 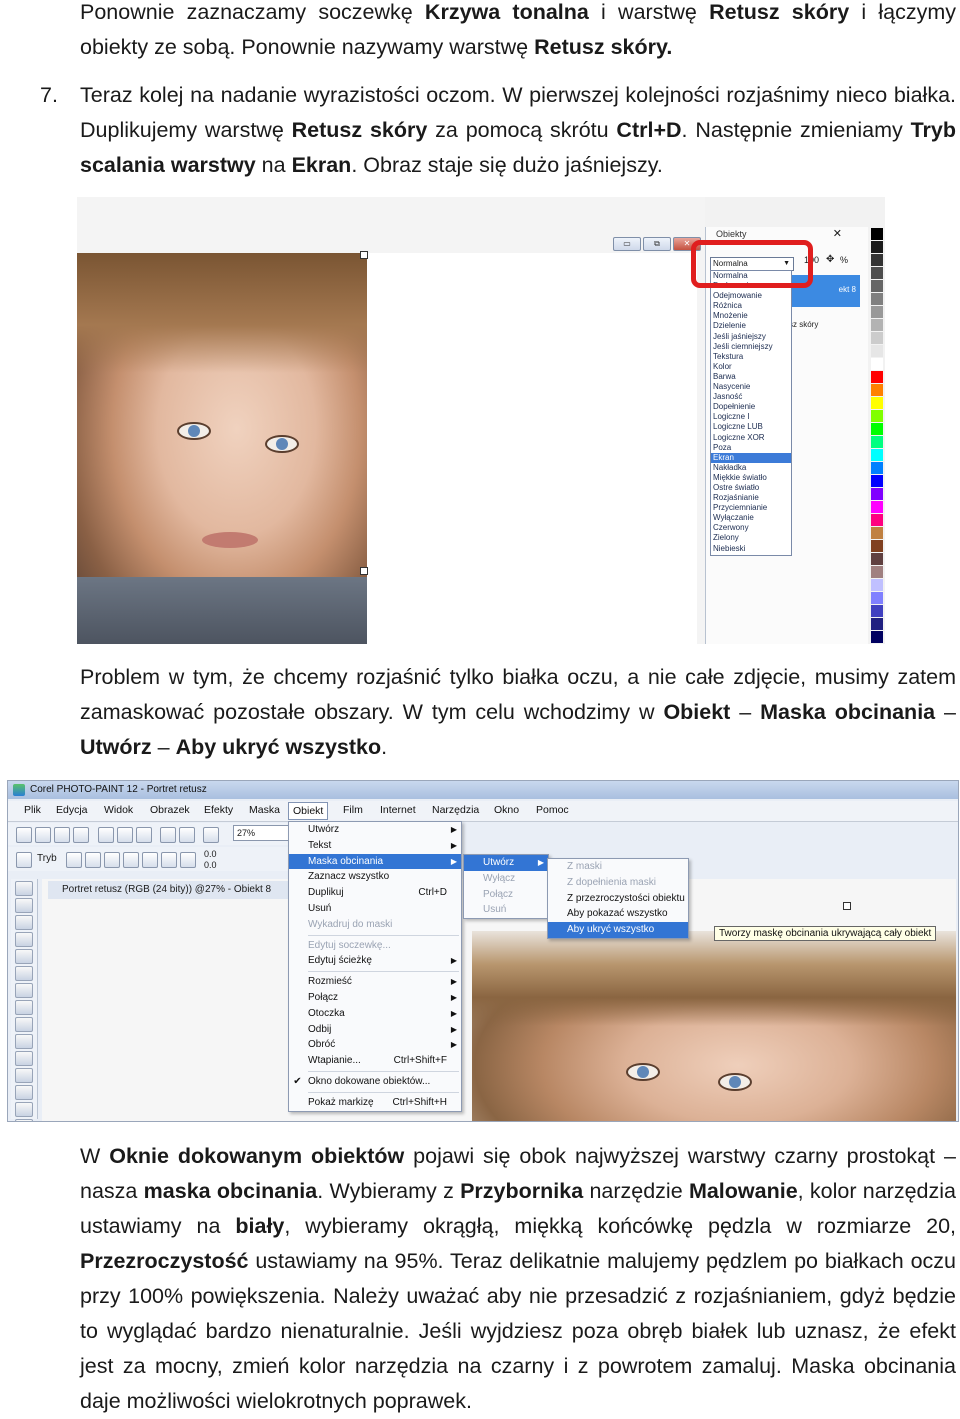 What do you see at coordinates (375, 1045) in the screenshot?
I see `menu-item: Obróć ▶` at bounding box center [375, 1045].